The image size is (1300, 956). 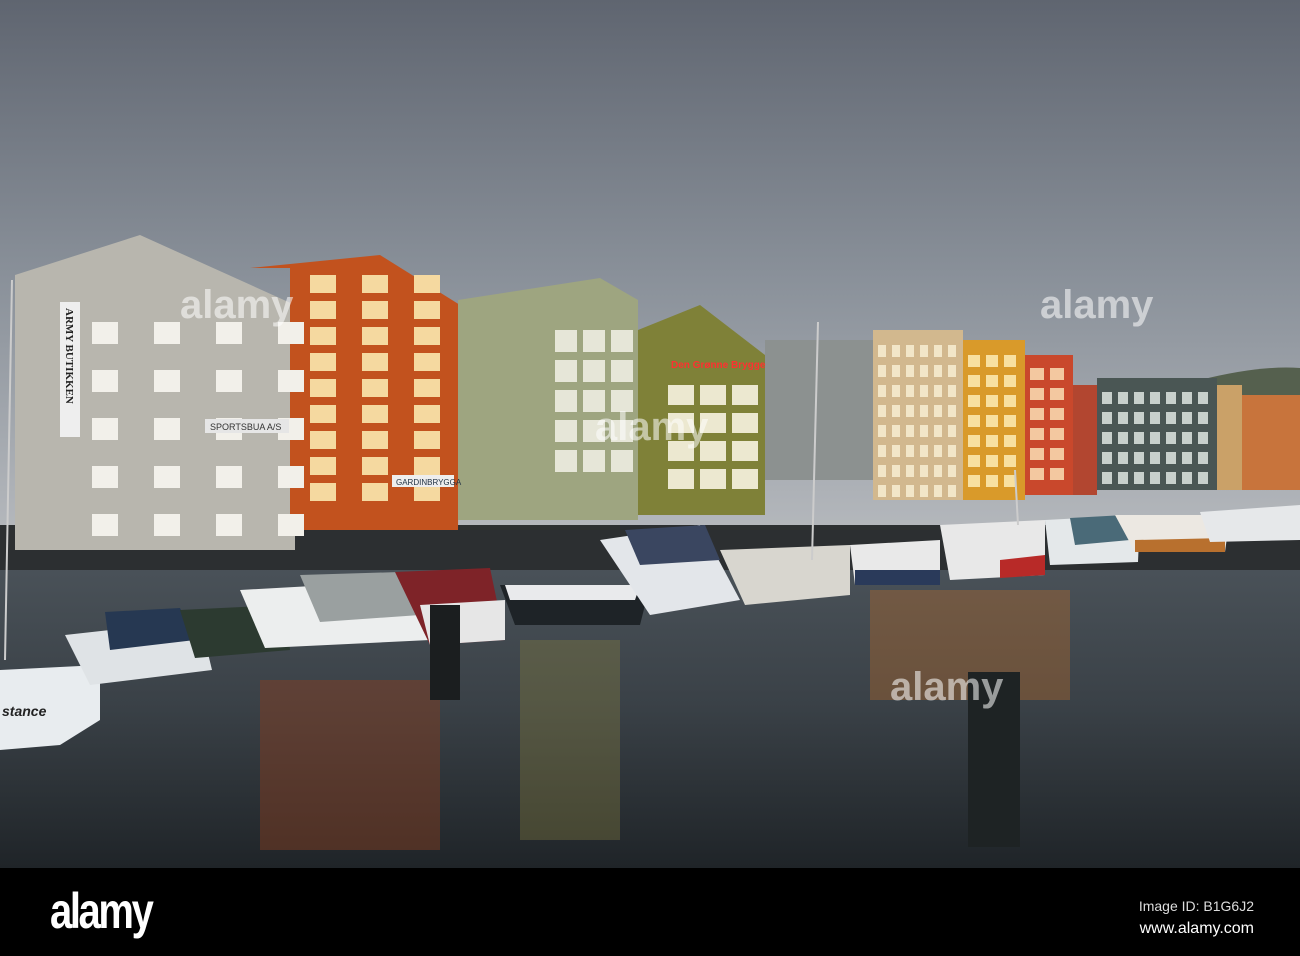 What do you see at coordinates (570, 740) in the screenshot?
I see `reflection` at bounding box center [570, 740].